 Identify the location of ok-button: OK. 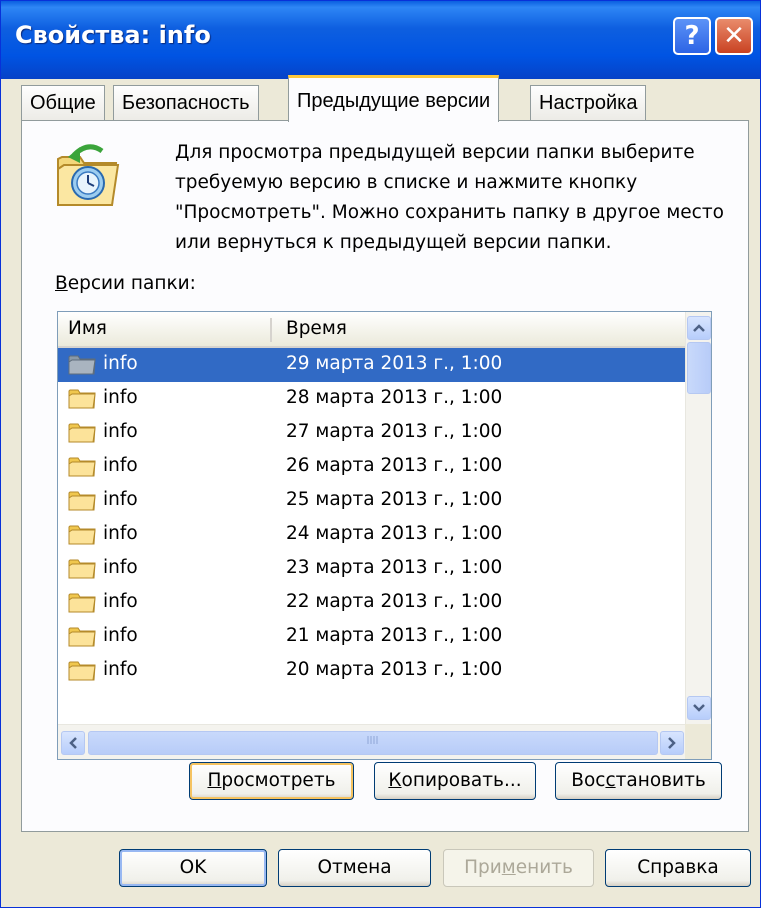
(193, 868).